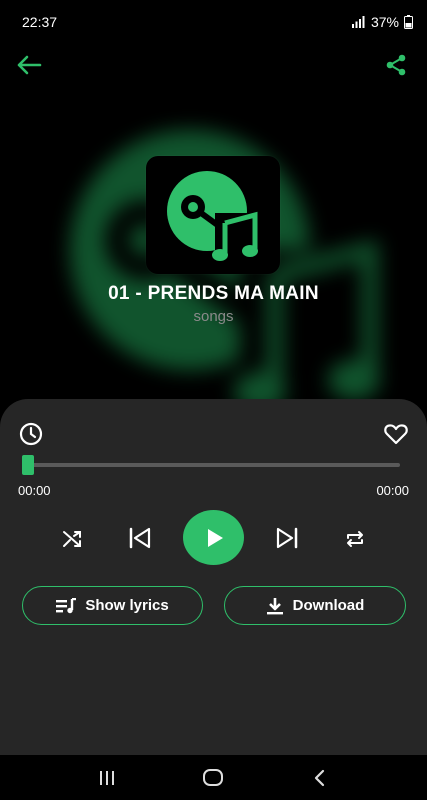 The width and height of the screenshot is (427, 800). I want to click on vinyl-music-icon, so click(214, 217).